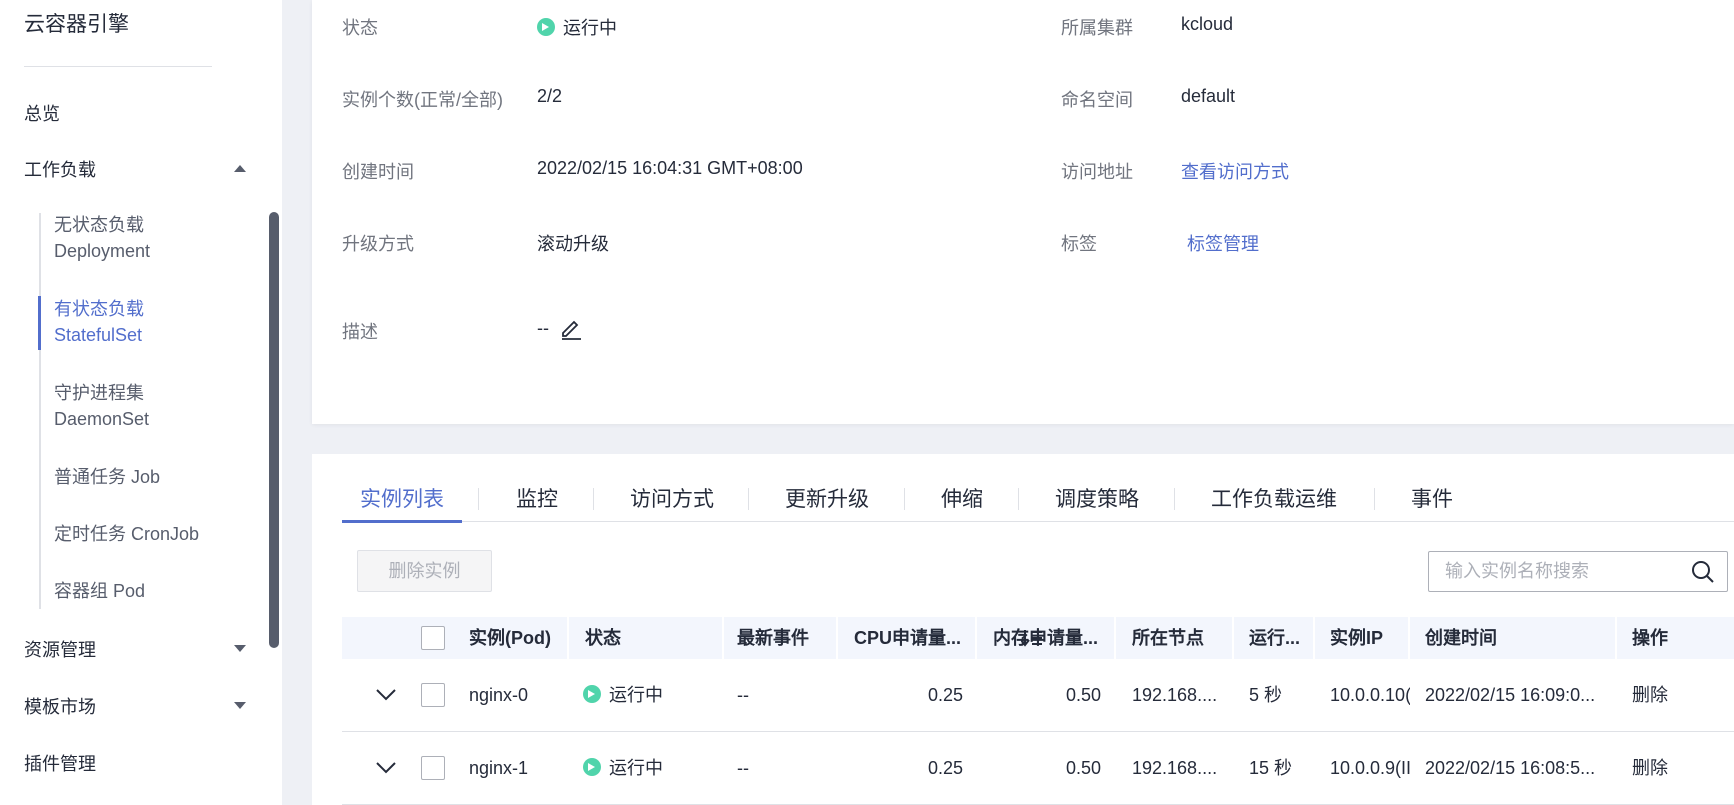 This screenshot has height=805, width=1734. What do you see at coordinates (1097, 172) in the screenshot?
I see `access-label: 访问地址` at bounding box center [1097, 172].